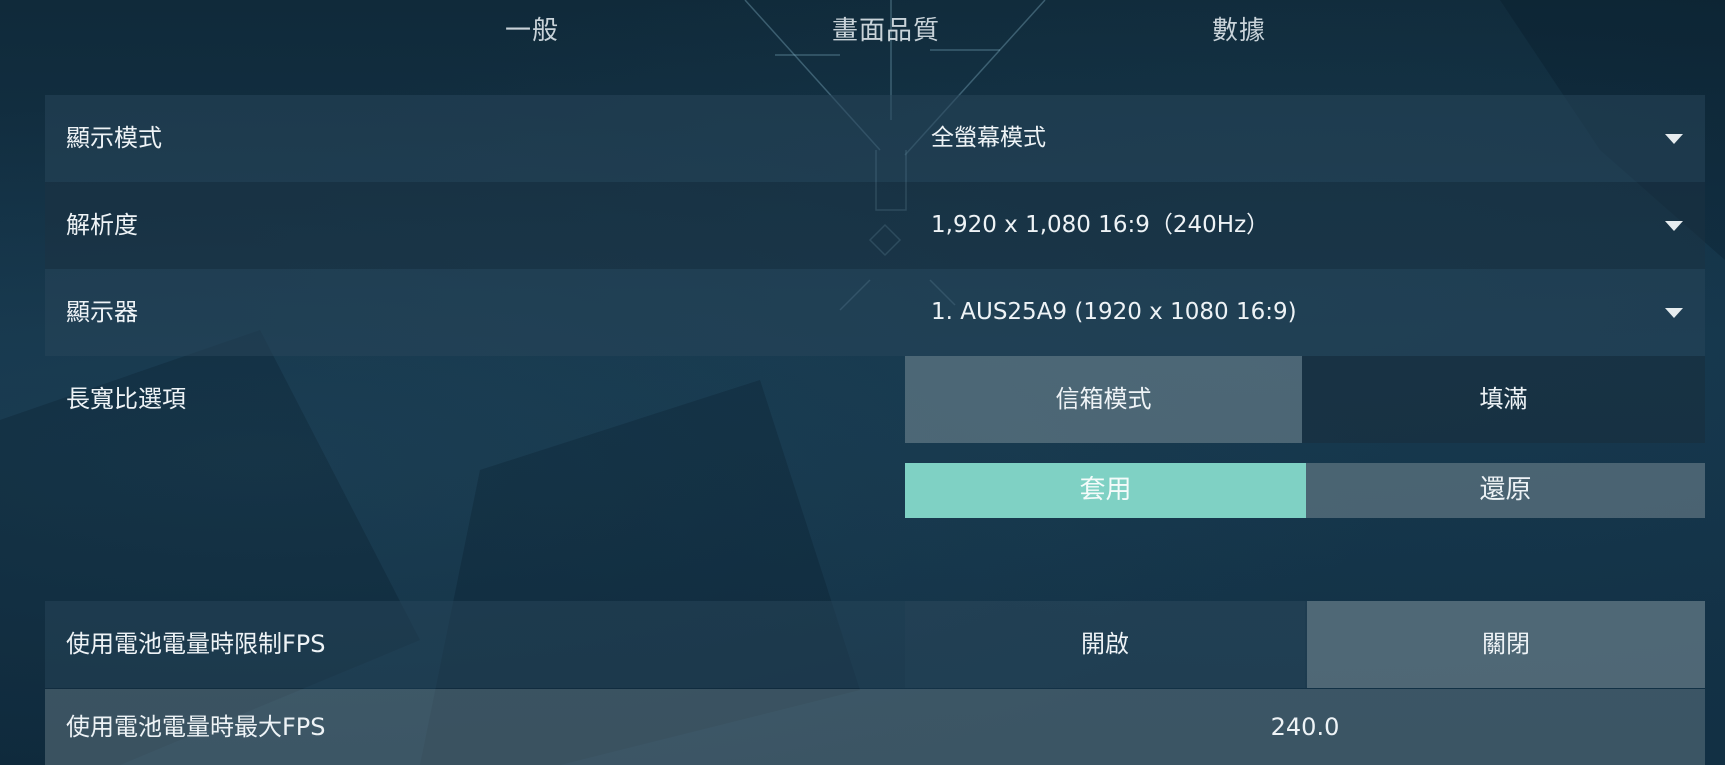 This screenshot has width=1725, height=765. What do you see at coordinates (102, 225) in the screenshot?
I see `resolution-label: 解析度` at bounding box center [102, 225].